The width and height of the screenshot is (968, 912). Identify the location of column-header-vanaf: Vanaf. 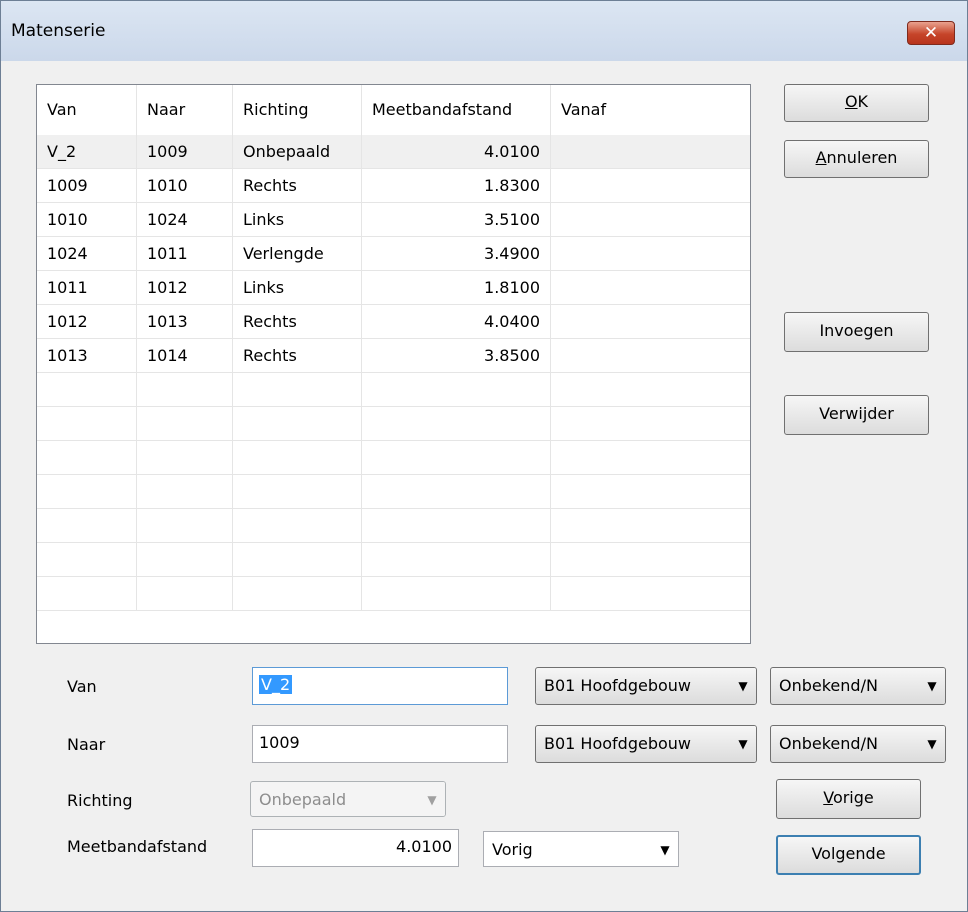
(650, 110).